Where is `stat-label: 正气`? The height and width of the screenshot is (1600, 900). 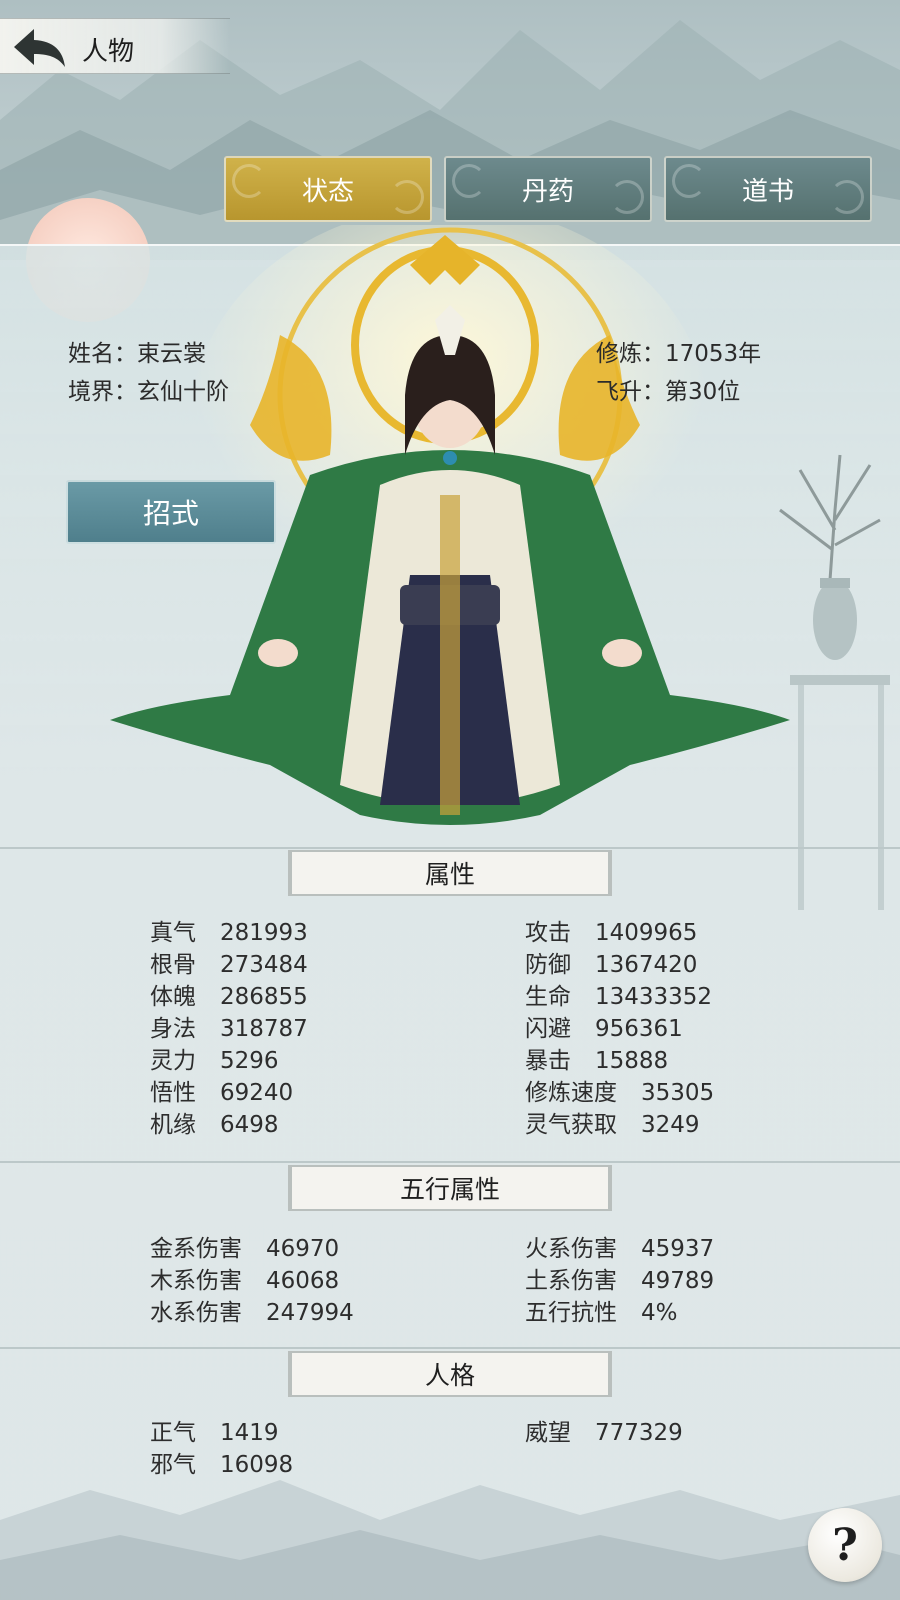
stat-label: 正气 is located at coordinates (173, 1433).